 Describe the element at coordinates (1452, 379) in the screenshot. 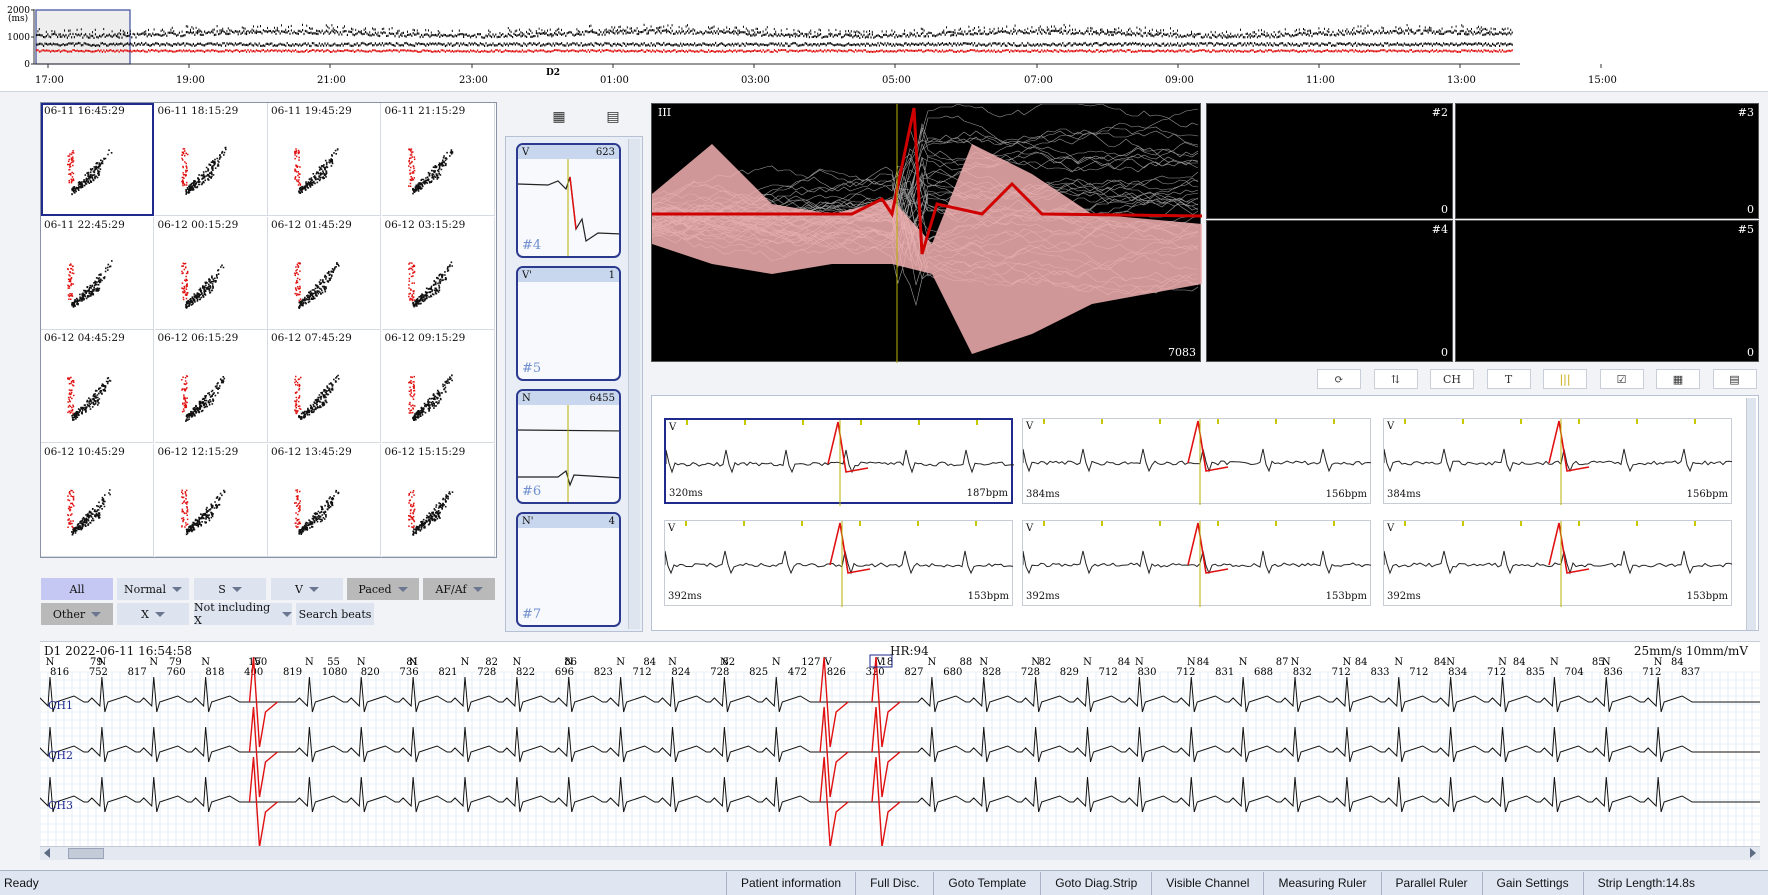

I see `channel-button: CH` at that location.